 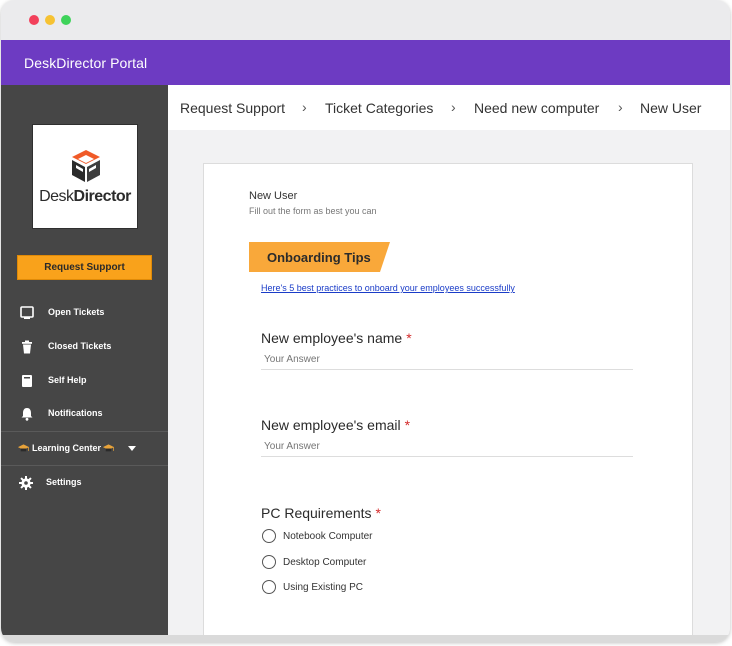 I want to click on sidebar-item-label: Closed Tickets, so click(x=80, y=346).